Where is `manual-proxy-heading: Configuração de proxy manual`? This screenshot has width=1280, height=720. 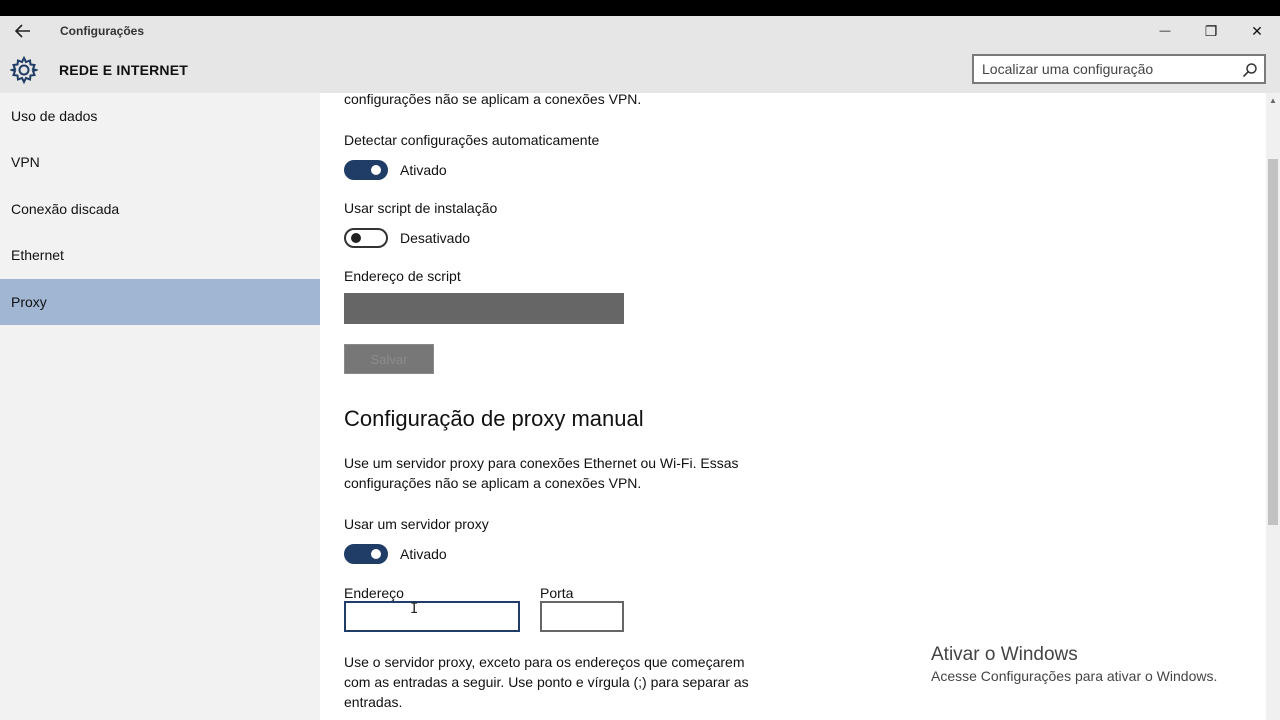
manual-proxy-heading: Configuração de proxy manual is located at coordinates (494, 418).